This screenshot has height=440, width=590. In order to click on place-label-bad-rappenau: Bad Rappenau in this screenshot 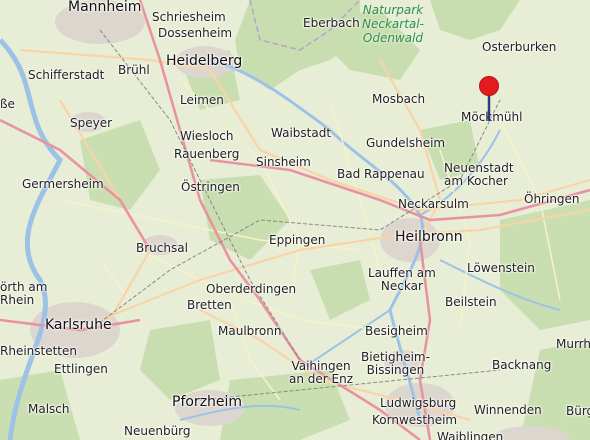, I will do `click(381, 174)`.